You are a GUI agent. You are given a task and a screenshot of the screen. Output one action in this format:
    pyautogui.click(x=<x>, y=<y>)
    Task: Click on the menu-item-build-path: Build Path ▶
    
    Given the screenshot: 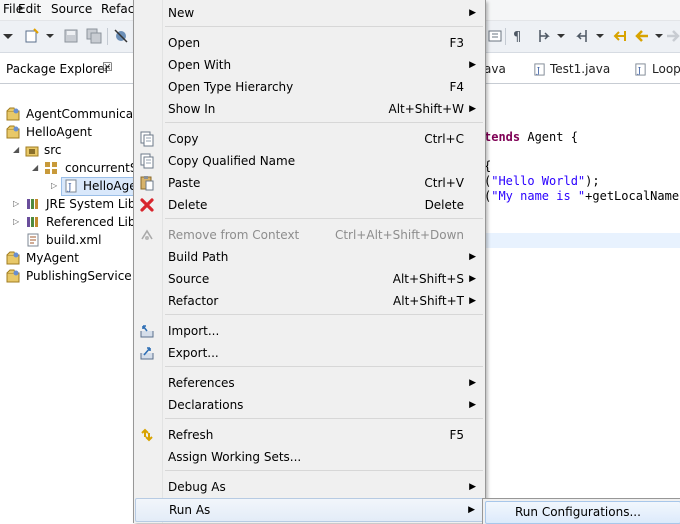 What is the action you would take?
    pyautogui.click(x=309, y=257)
    